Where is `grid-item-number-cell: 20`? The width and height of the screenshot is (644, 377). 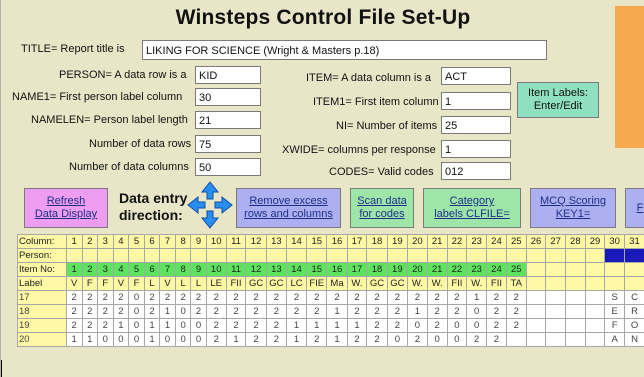 grid-item-number-cell: 20 is located at coordinates (417, 269).